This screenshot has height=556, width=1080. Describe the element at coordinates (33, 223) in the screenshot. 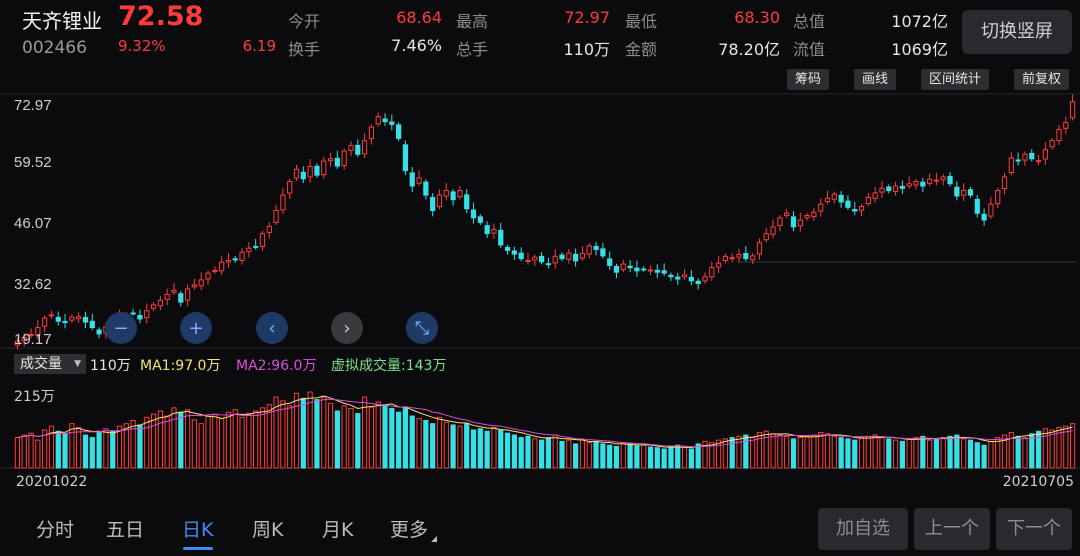

I see `y-tick-label: 46.07` at that location.